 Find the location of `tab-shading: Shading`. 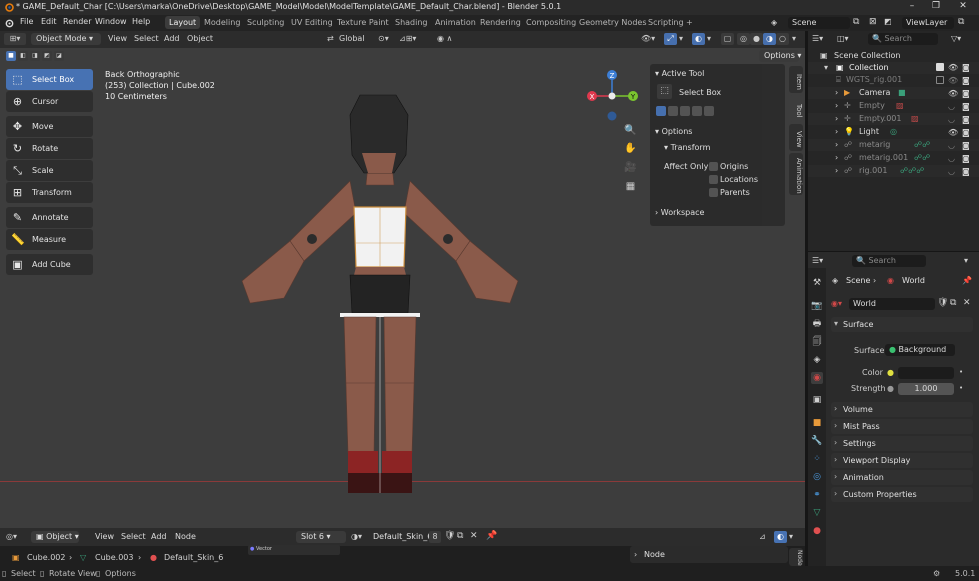

tab-shading: Shading is located at coordinates (411, 22).